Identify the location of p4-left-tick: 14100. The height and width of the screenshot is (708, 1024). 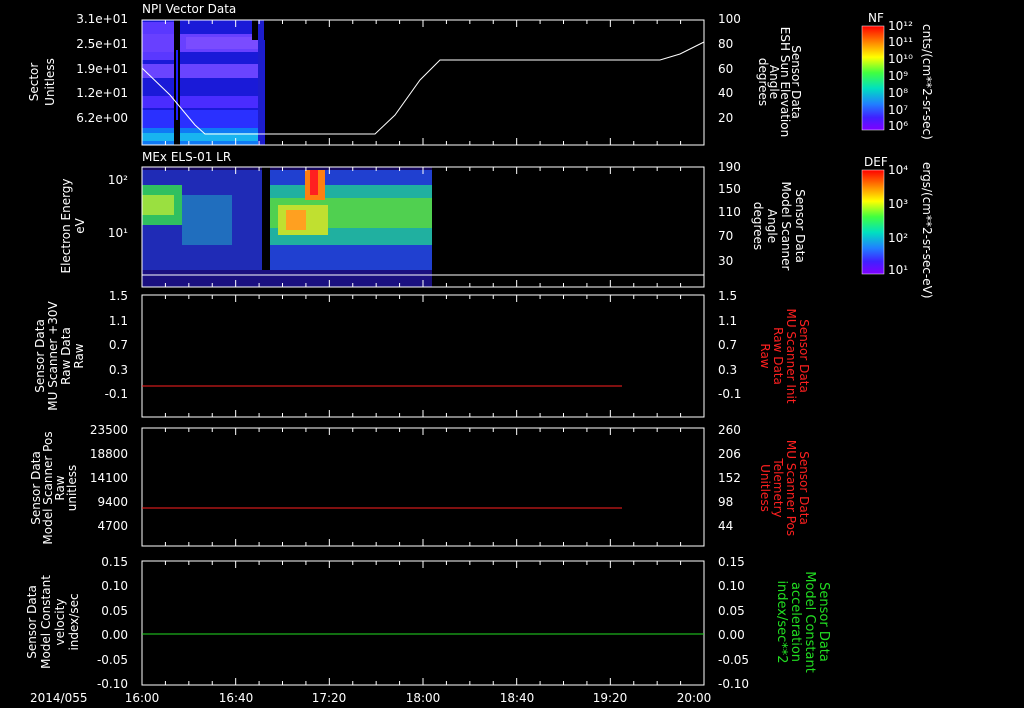
(109, 478).